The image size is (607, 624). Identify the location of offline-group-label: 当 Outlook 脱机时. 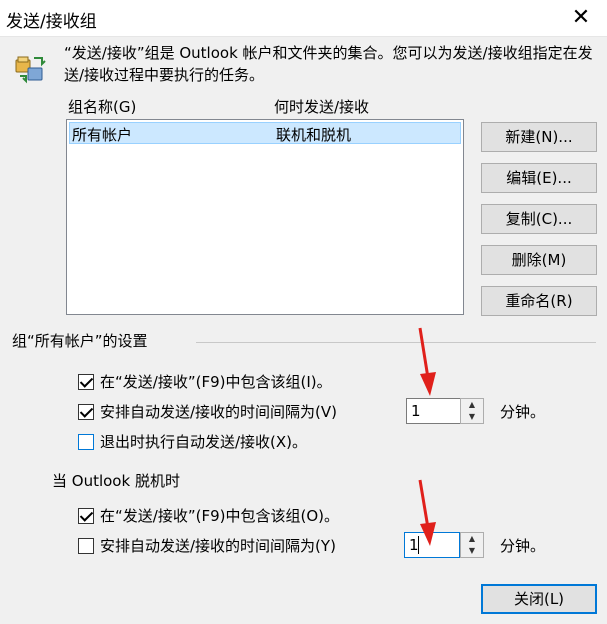
(116, 481).